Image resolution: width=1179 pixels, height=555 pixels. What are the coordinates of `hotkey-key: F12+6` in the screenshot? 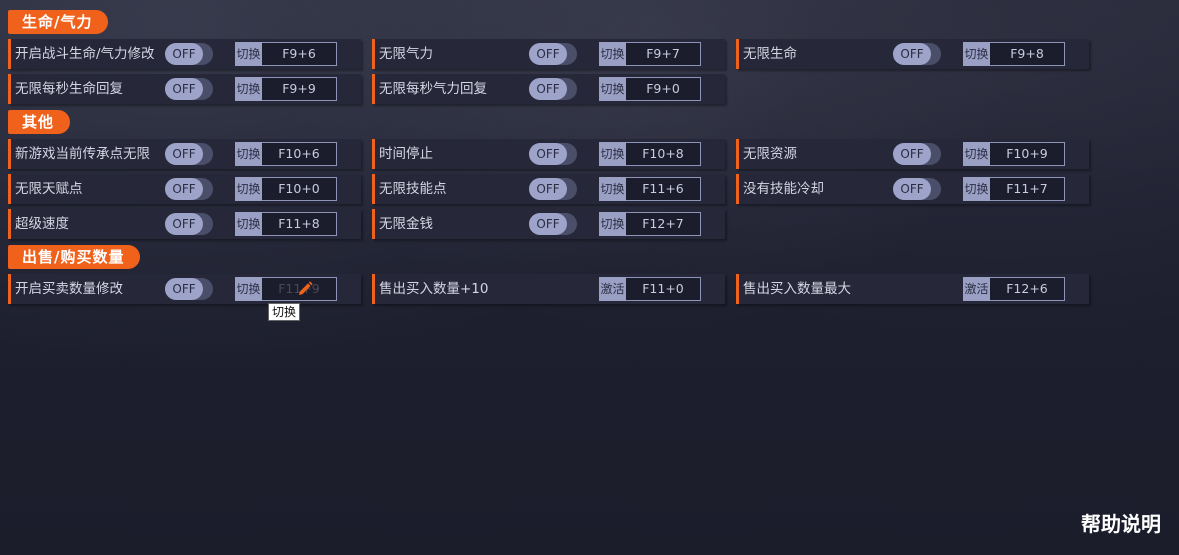 It's located at (1027, 289).